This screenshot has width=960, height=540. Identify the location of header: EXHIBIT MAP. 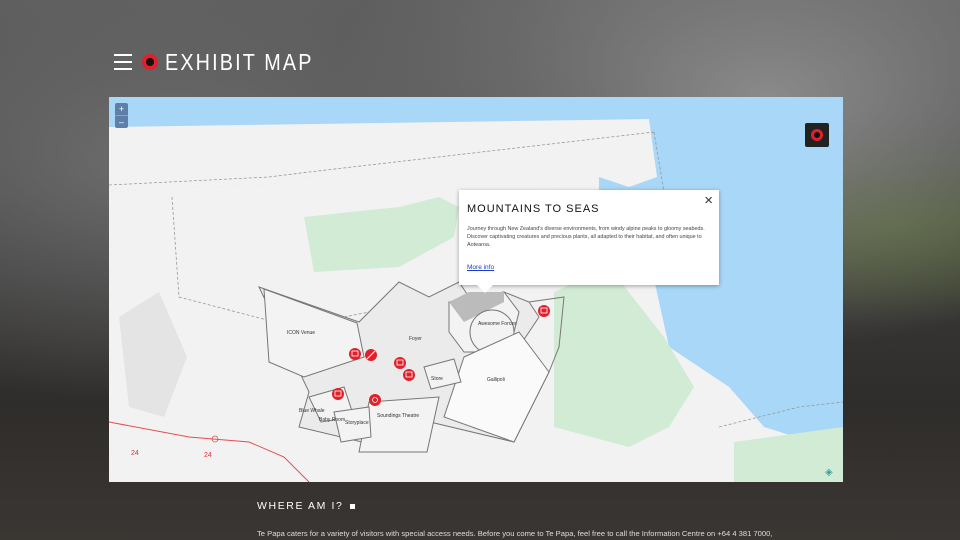
(226, 62).